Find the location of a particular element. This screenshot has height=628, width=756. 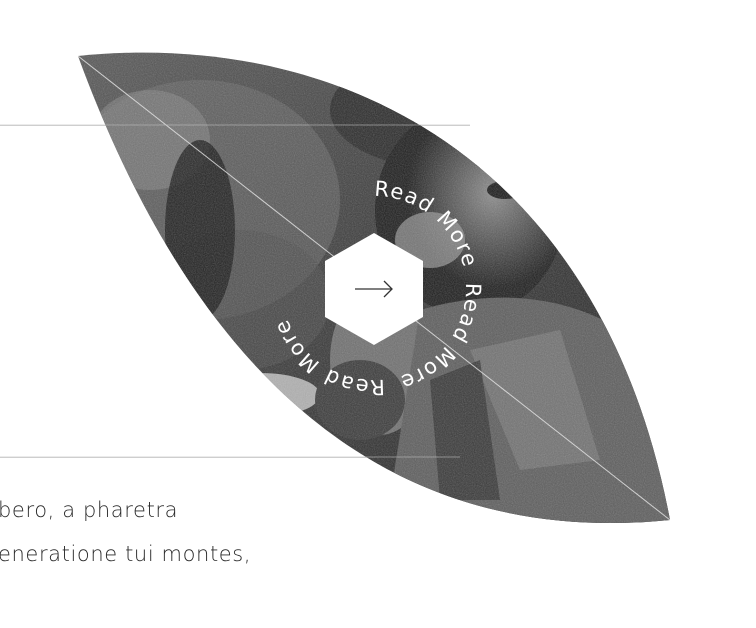

excerpt-line-2: eneratione tui montes, is located at coordinates (126, 554).